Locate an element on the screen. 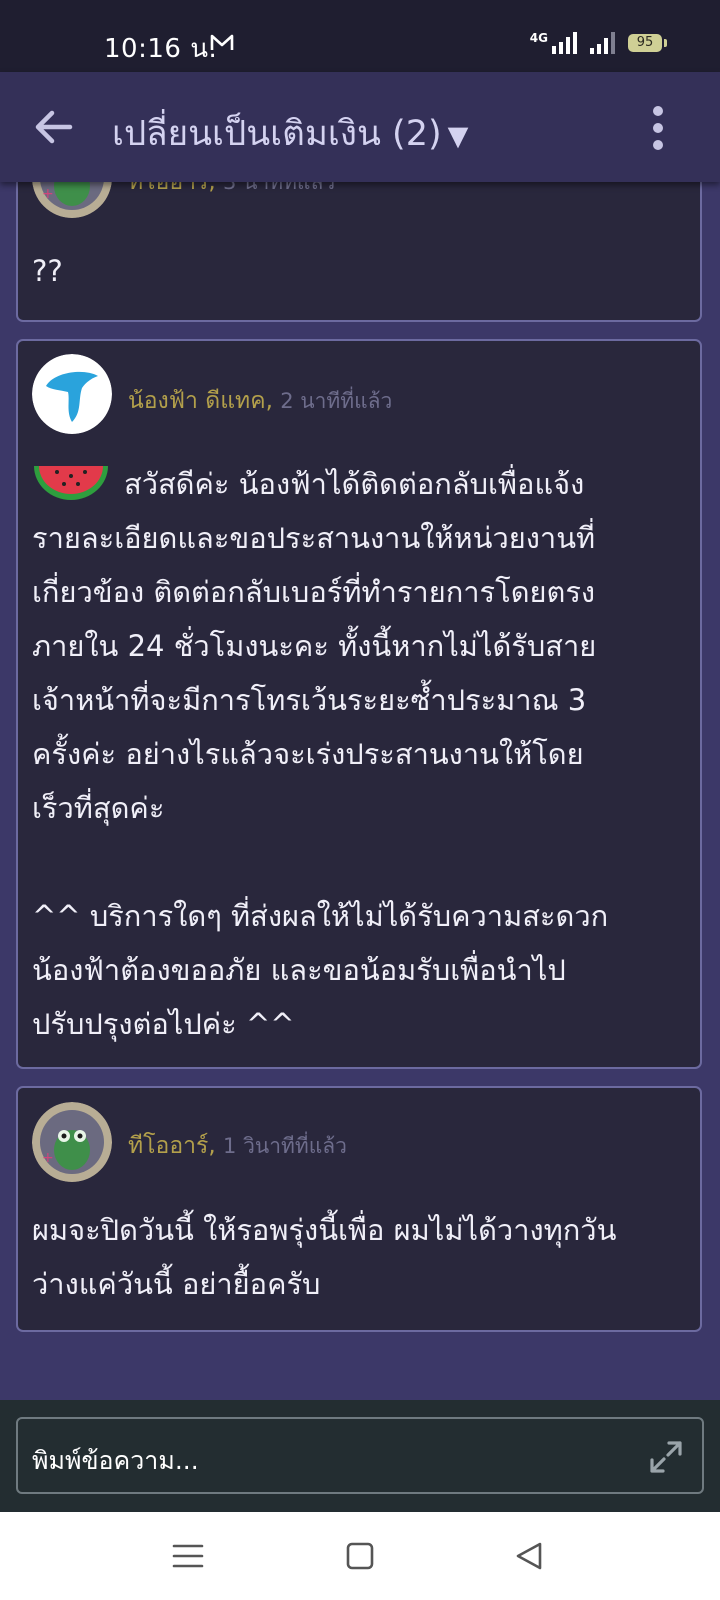 The width and height of the screenshot is (720, 1600). dtac-logo-avatar is located at coordinates (72, 394).